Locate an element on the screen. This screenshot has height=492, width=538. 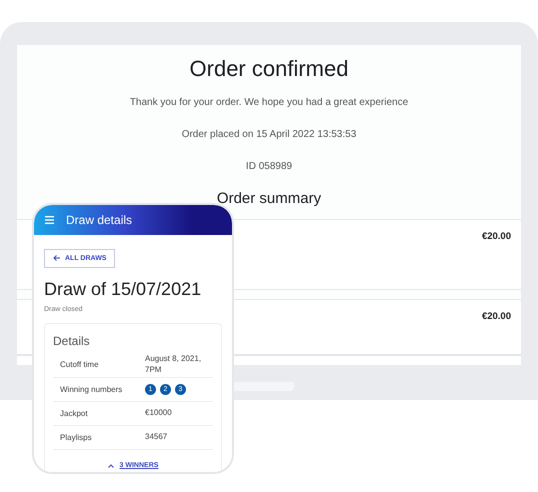
detail-value: August 8, 2021, 7PM is located at coordinates (173, 365).